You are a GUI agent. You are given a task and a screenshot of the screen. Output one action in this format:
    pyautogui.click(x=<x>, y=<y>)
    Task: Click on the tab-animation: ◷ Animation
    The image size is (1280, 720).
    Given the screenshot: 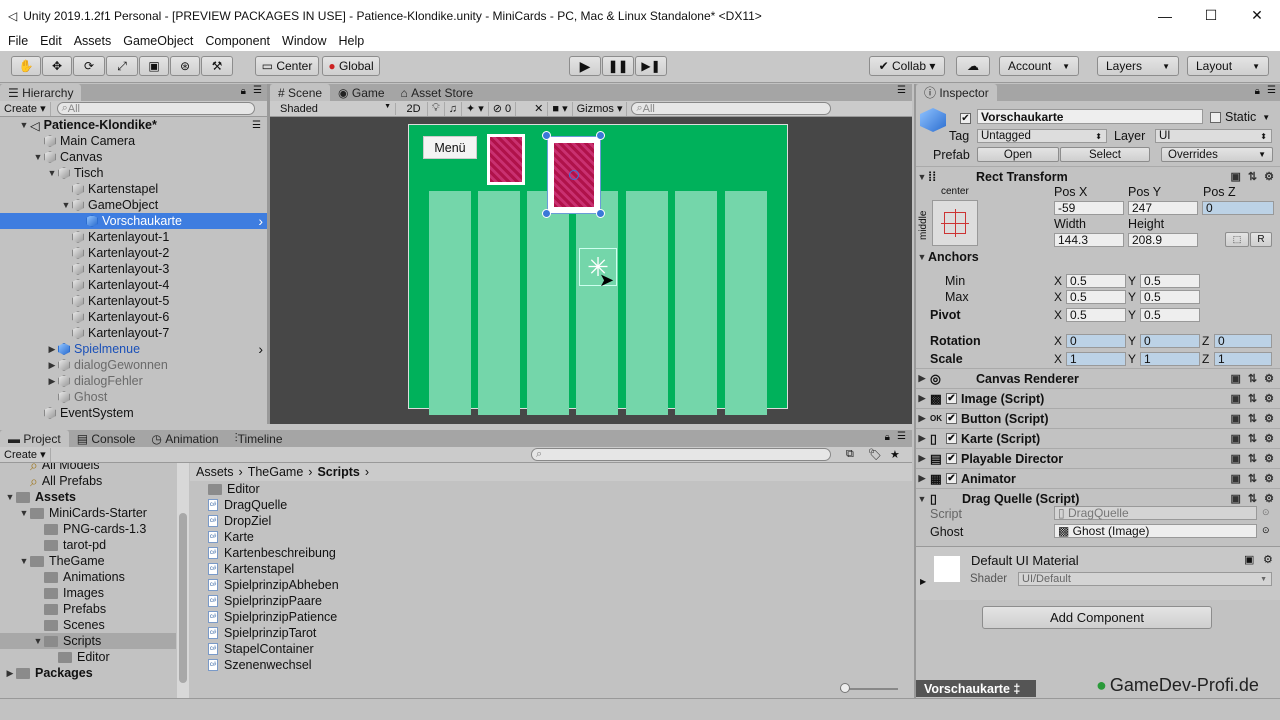 What is the action you would take?
    pyautogui.click(x=184, y=438)
    